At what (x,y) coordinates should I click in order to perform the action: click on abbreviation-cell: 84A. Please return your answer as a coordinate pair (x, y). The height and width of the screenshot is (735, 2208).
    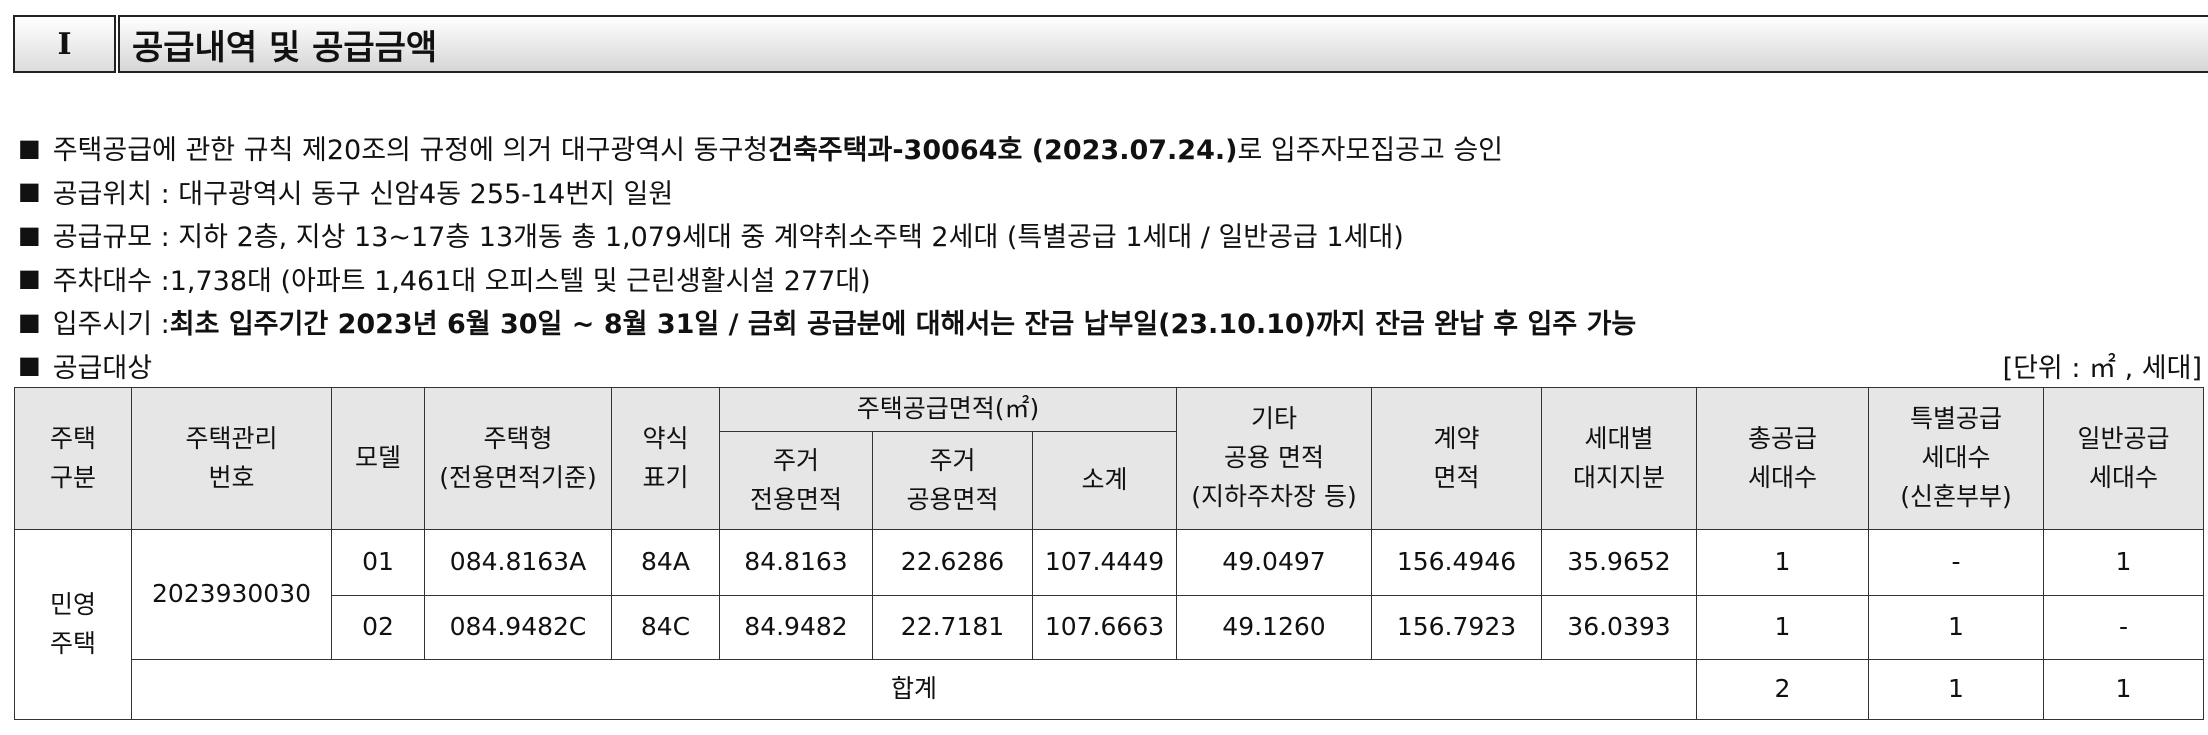
    Looking at the image, I should click on (665, 562).